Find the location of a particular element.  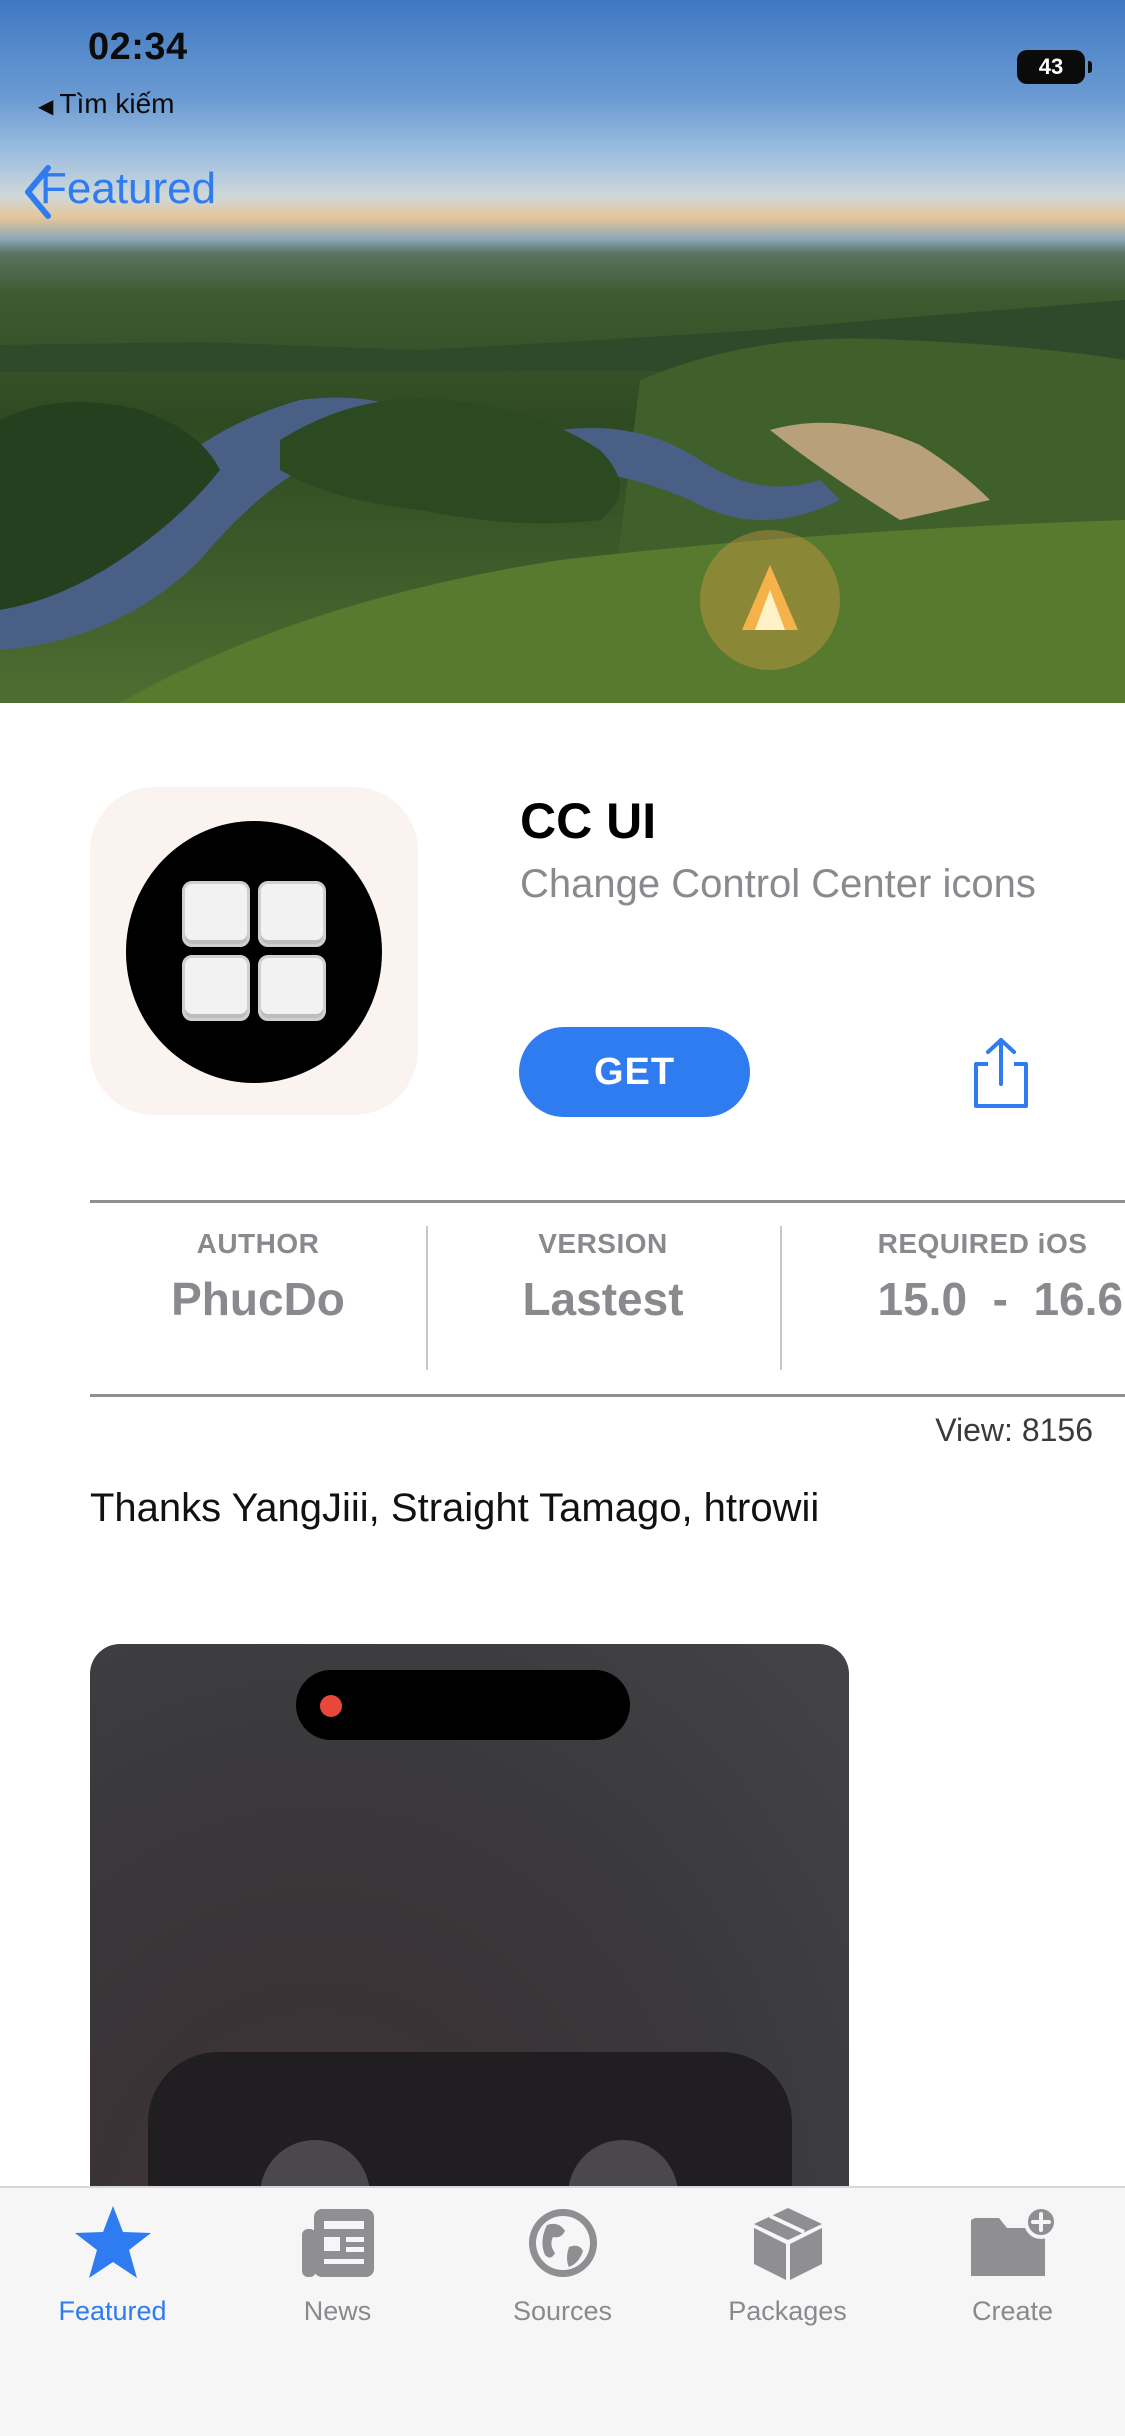

status-bar-indicators: 43 is located at coordinates (1054, 67).